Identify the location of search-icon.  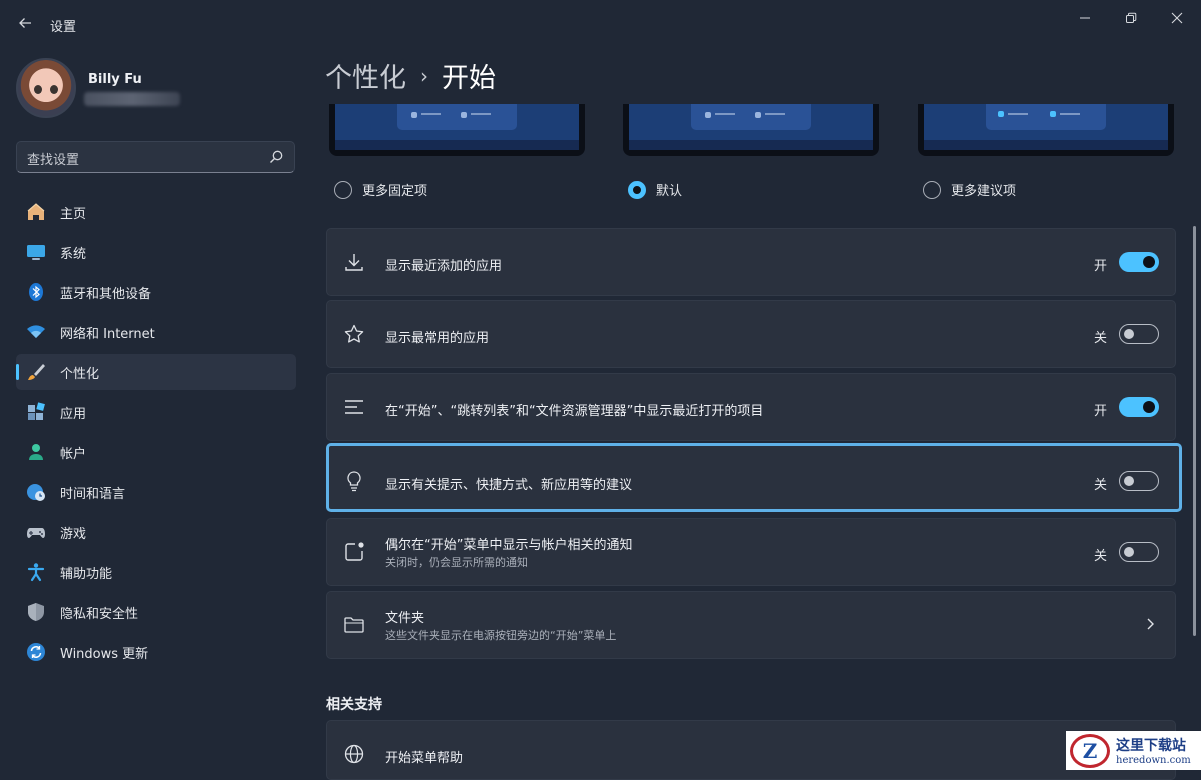
(276, 157).